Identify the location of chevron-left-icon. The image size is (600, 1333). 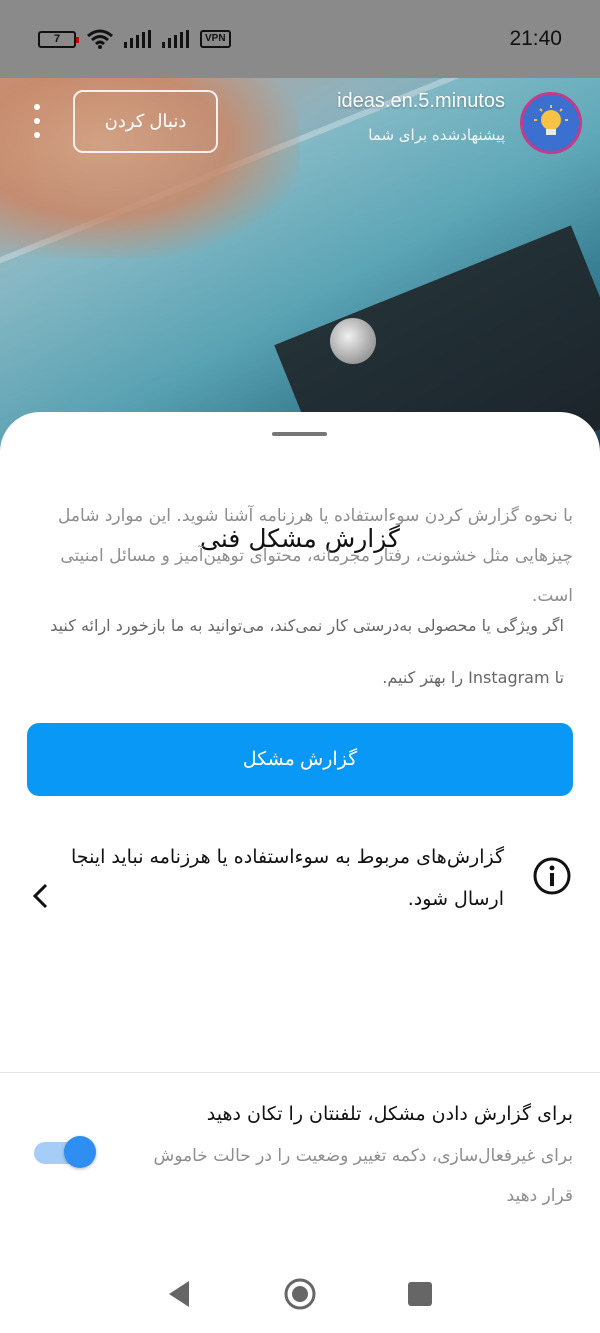
(40, 896).